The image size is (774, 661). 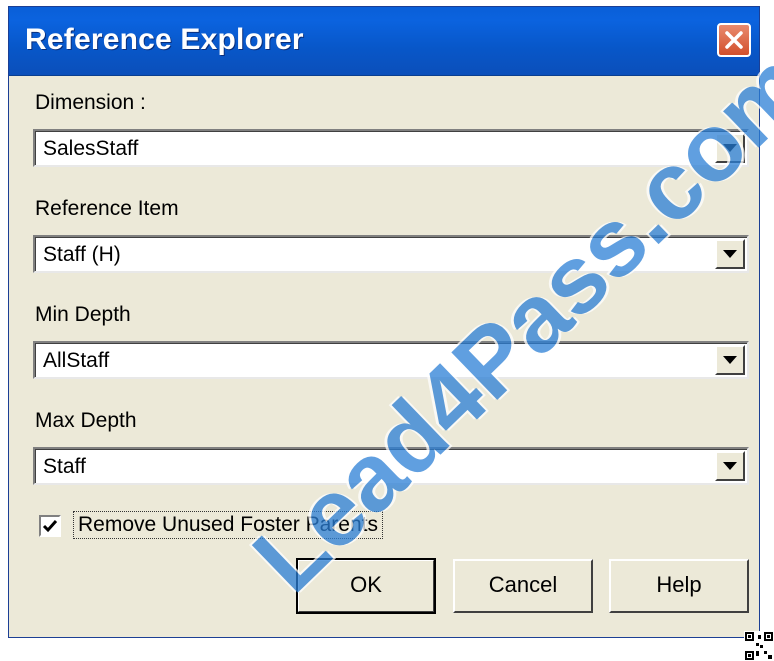 I want to click on min-depth-dropdown-button, so click(x=730, y=360).